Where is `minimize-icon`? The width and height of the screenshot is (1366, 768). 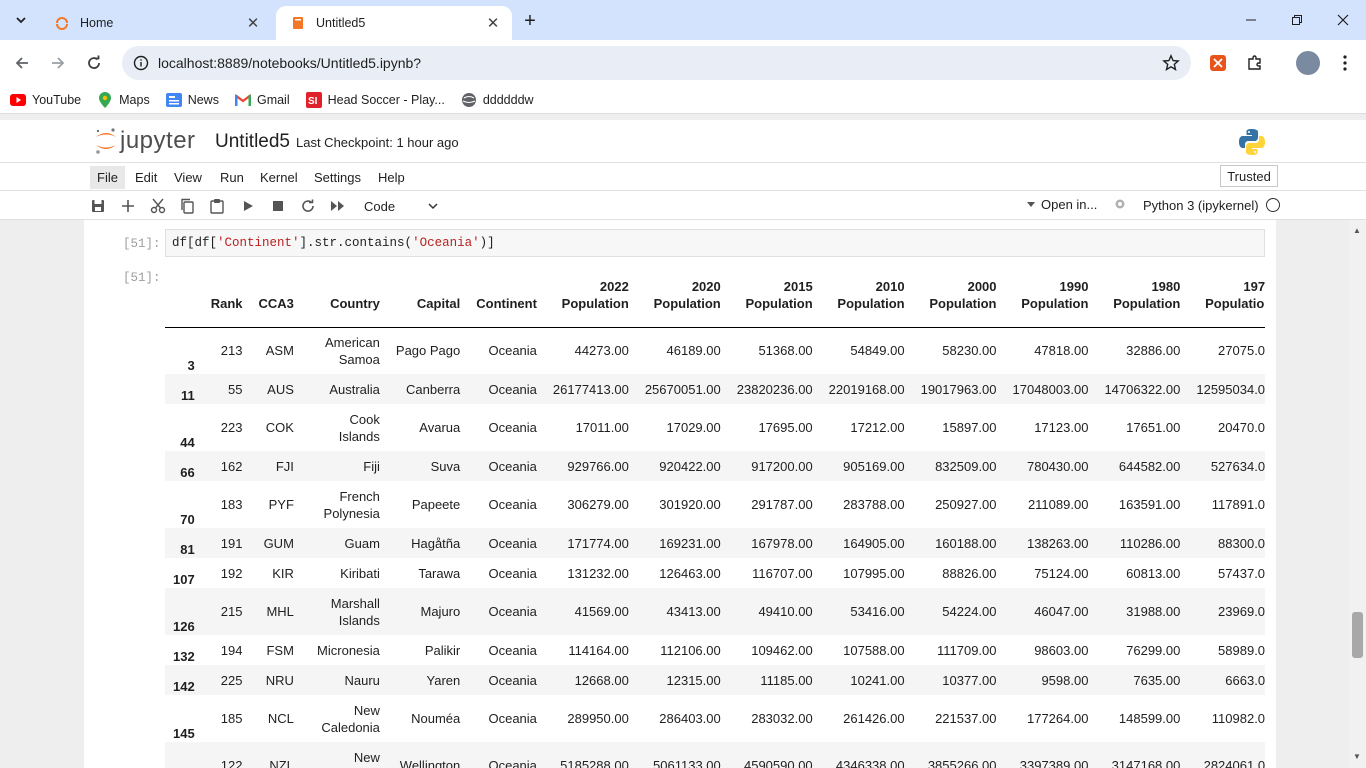 minimize-icon is located at coordinates (1251, 20).